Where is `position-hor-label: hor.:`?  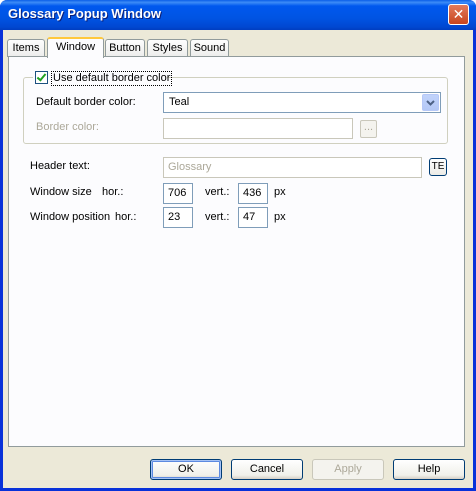
position-hor-label: hor.: is located at coordinates (126, 217).